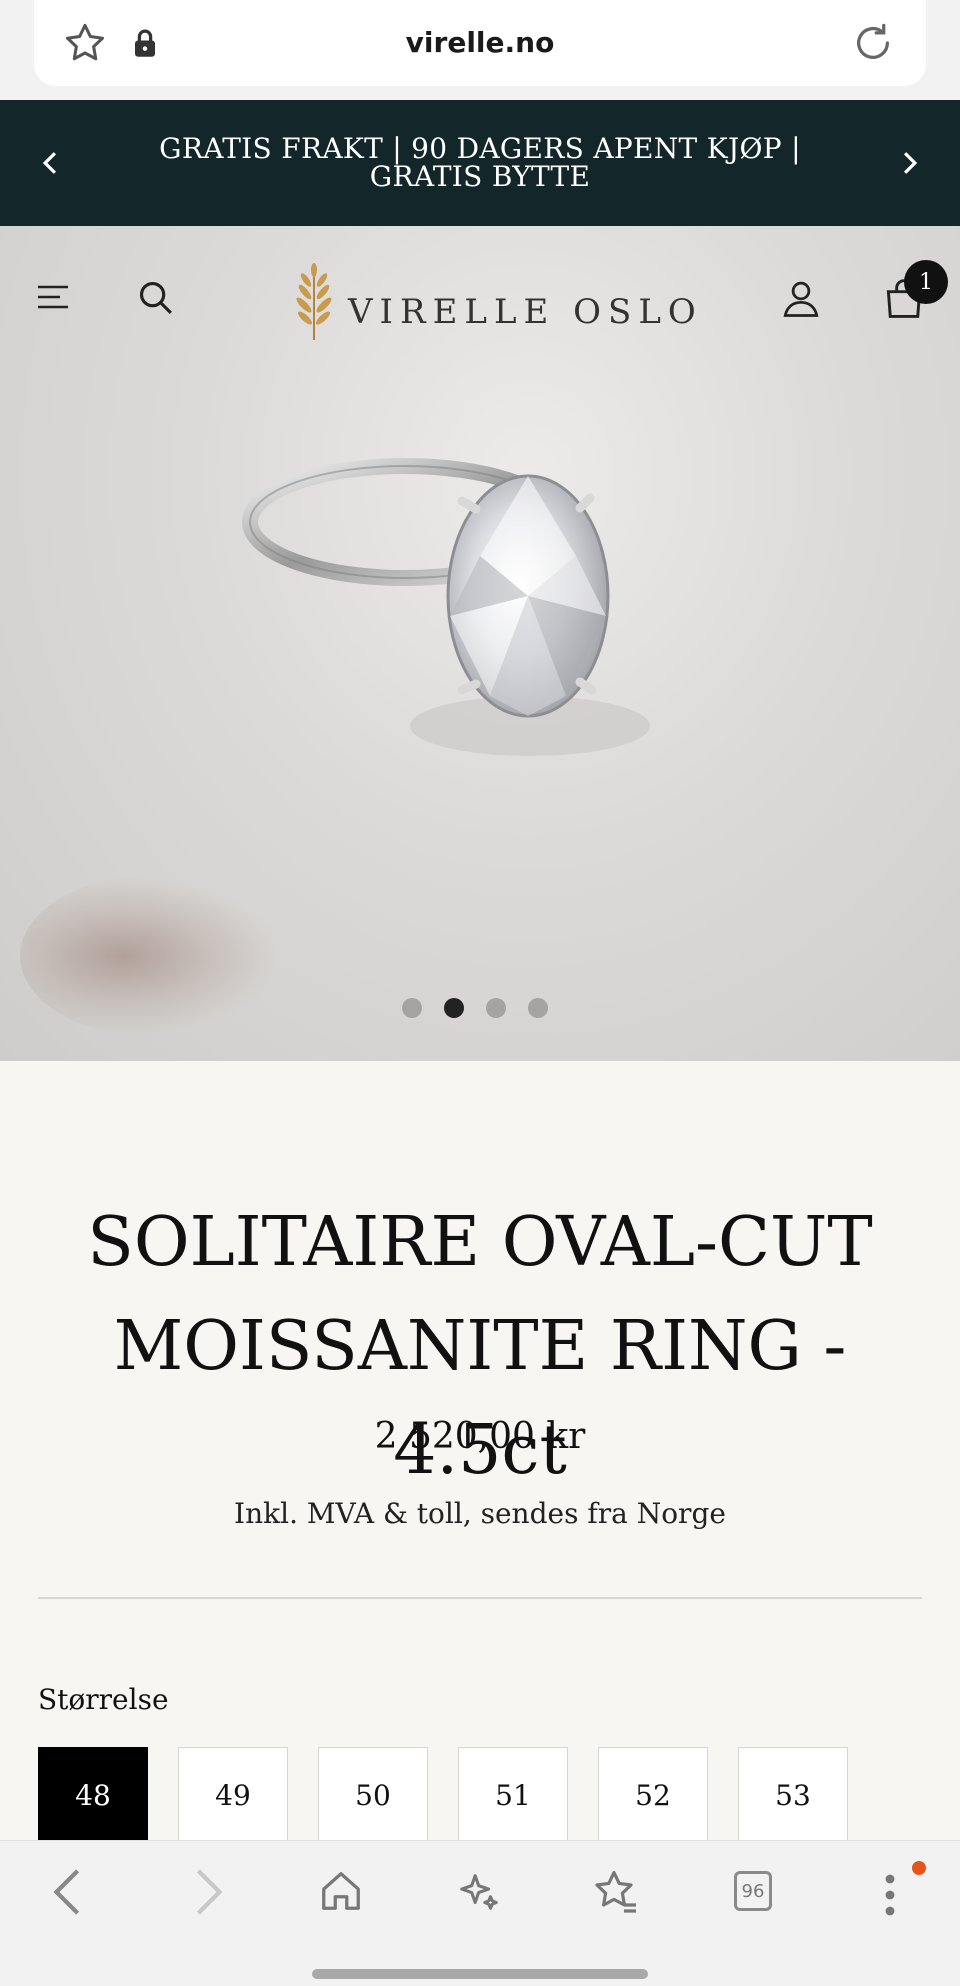  Describe the element at coordinates (373, 1795) in the screenshot. I see `size-option-50: 50` at that location.